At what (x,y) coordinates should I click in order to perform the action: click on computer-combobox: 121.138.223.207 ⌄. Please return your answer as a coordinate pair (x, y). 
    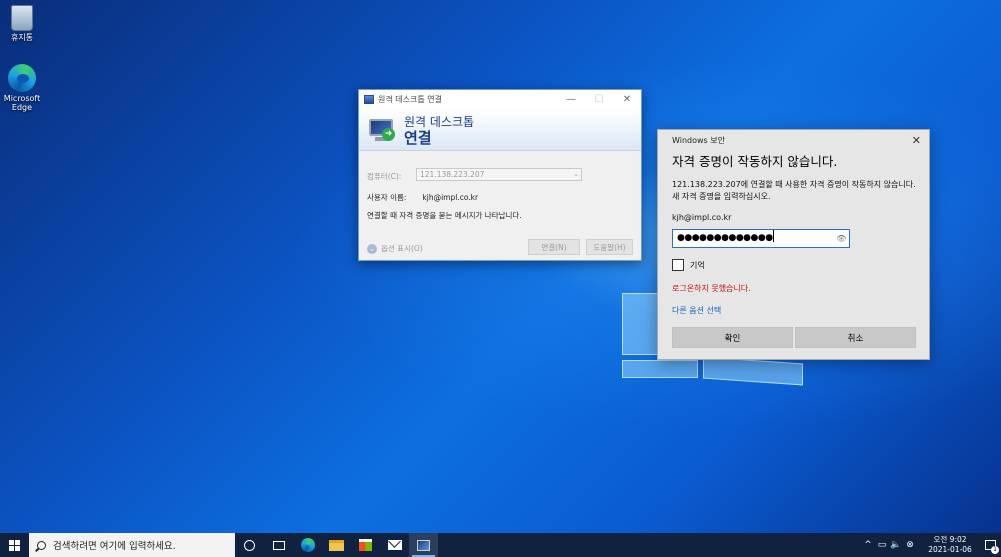
    Looking at the image, I should click on (499, 174).